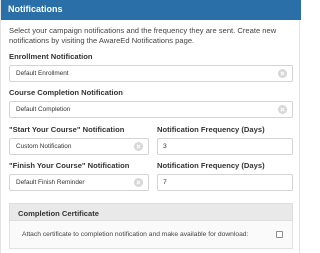  I want to click on start-course-select: Custom Notification, so click(79, 146).